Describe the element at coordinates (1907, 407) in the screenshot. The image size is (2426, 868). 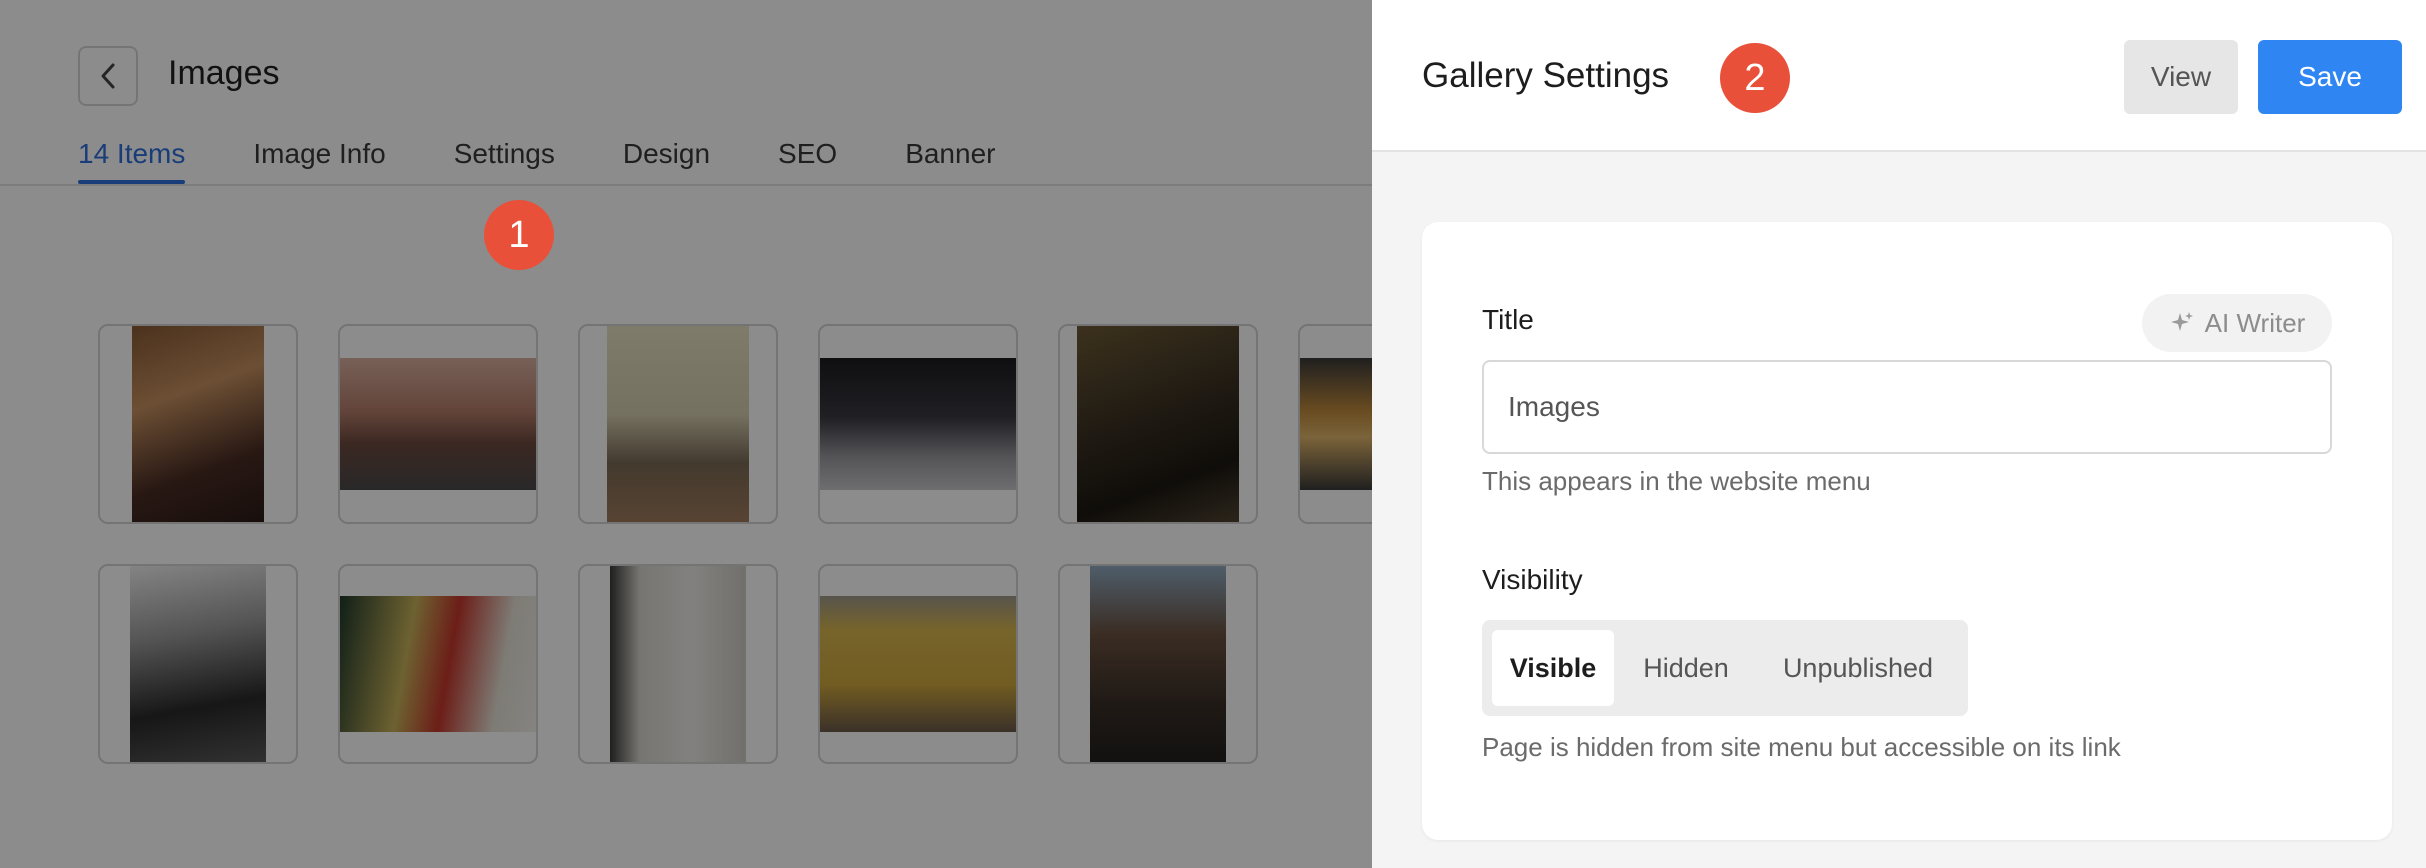
I see `title-input` at that location.